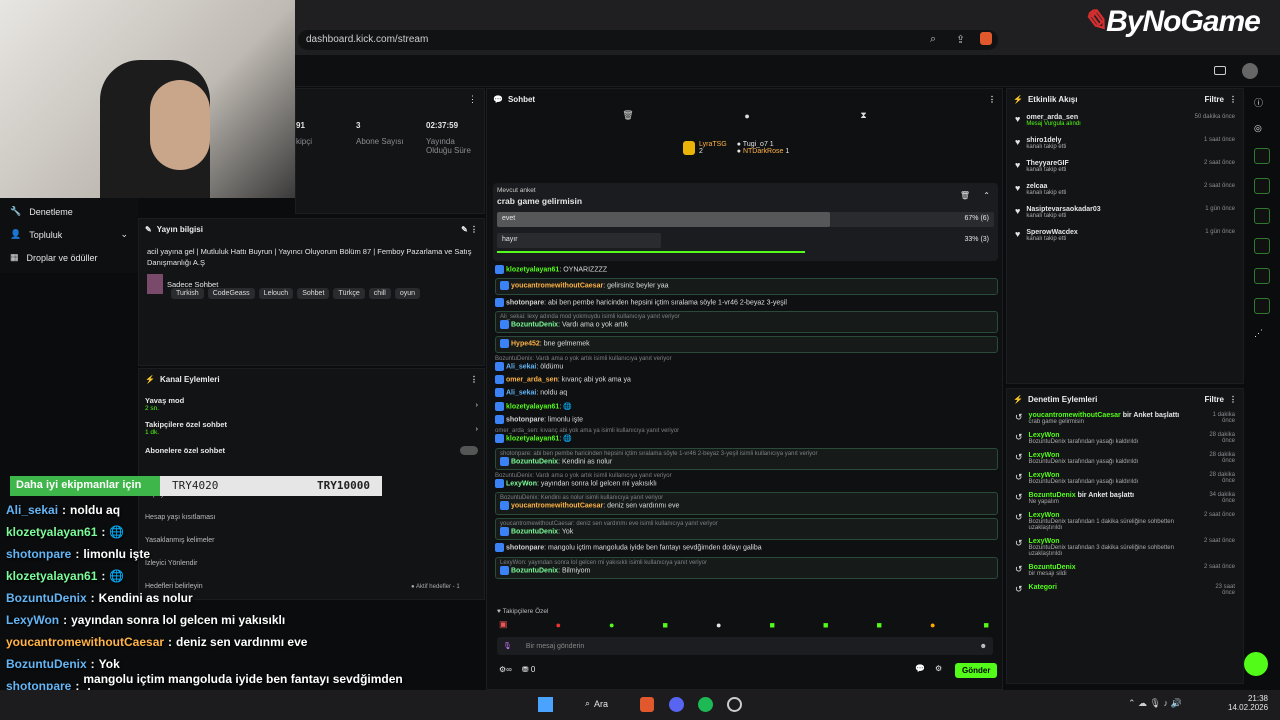  Describe the element at coordinates (525, 344) in the screenshot. I see `chat-username: Hype452` at that location.